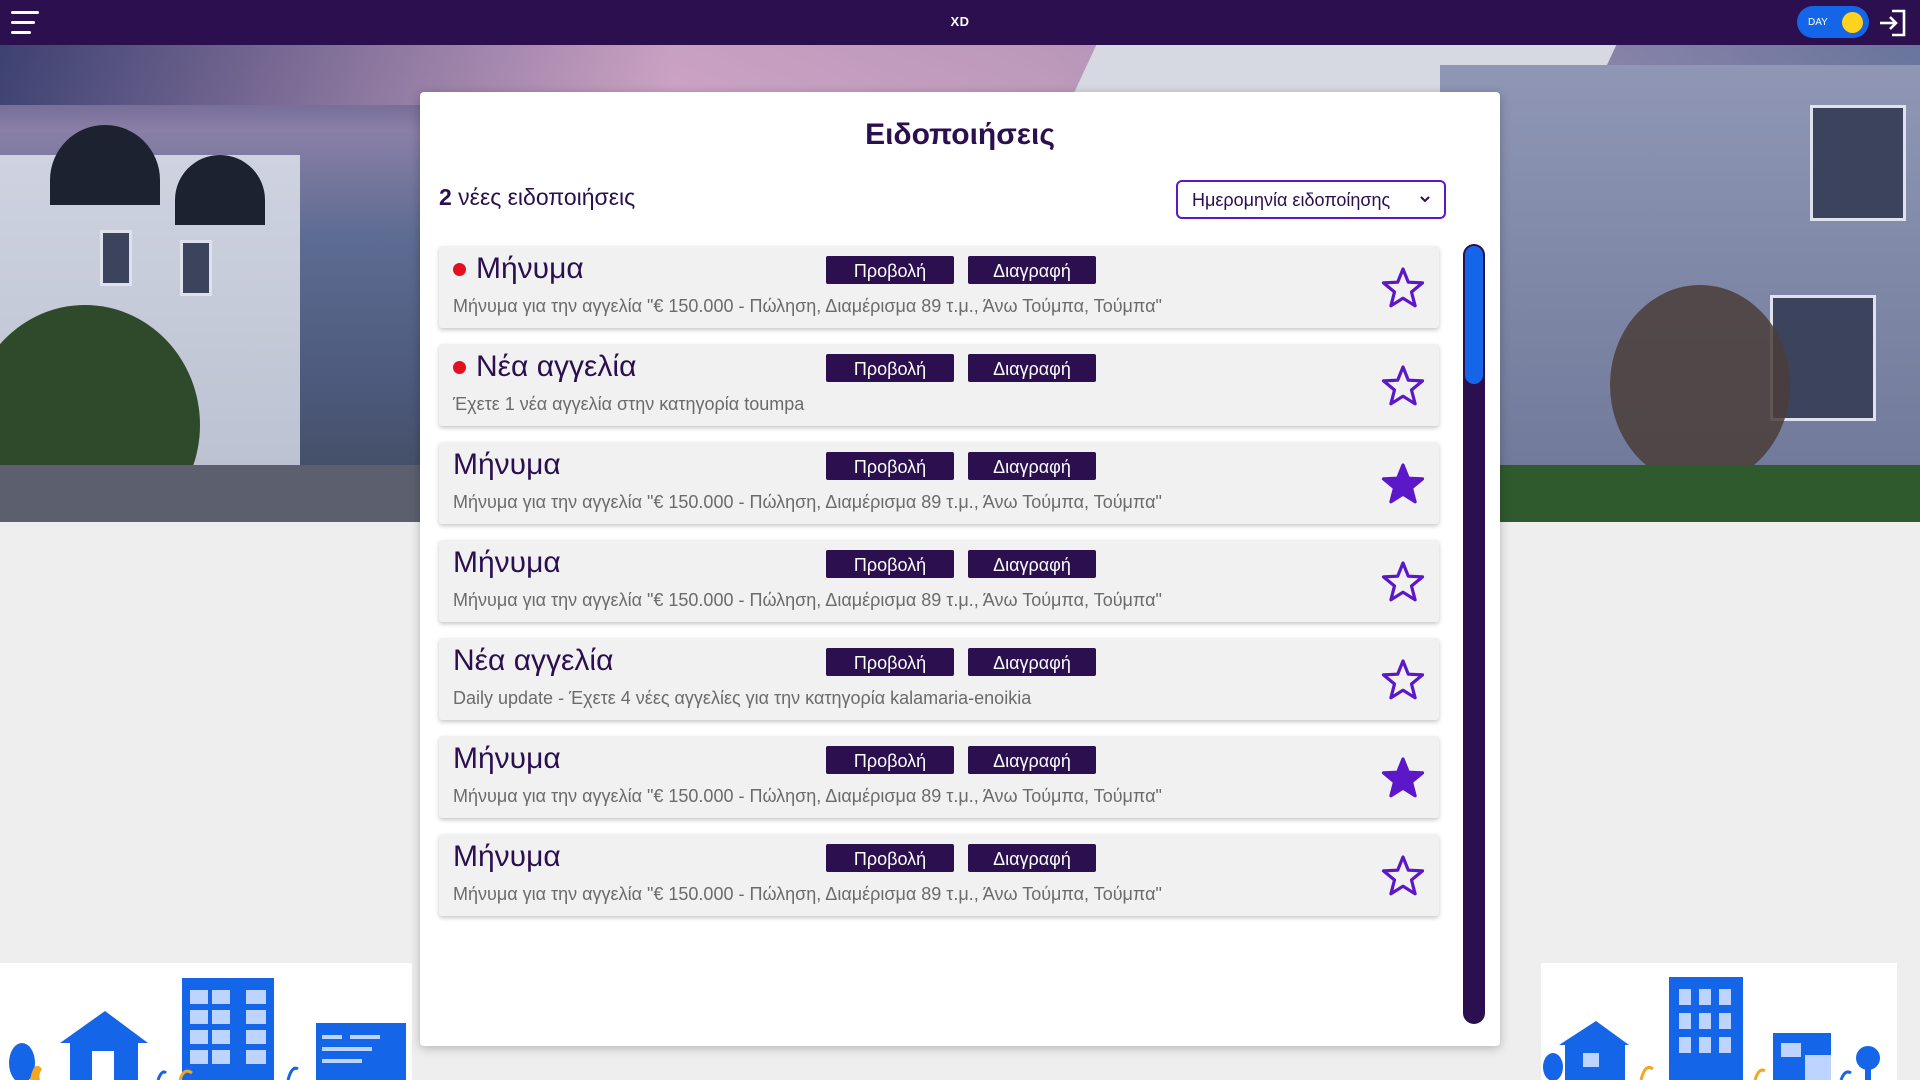  What do you see at coordinates (1833, 22) in the screenshot?
I see `theme-toggle: DAY` at bounding box center [1833, 22].